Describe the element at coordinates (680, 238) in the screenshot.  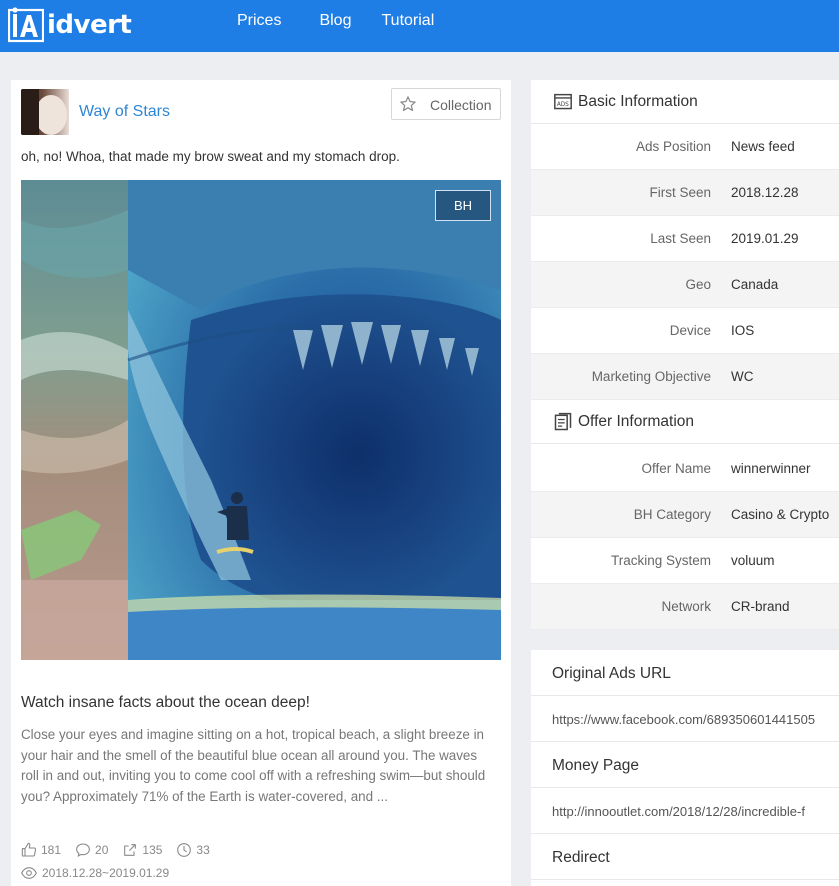
I see `info-label: Last Seen` at that location.